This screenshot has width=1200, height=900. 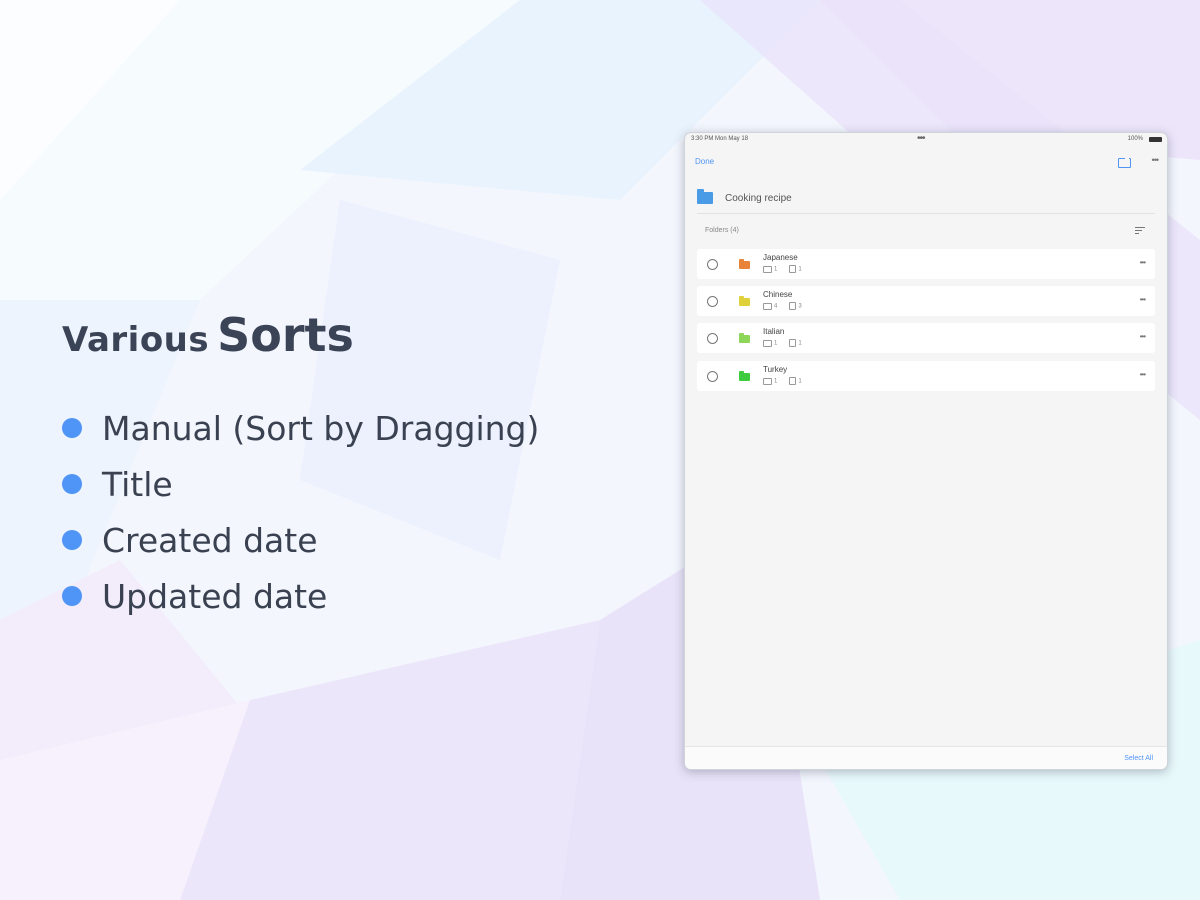 What do you see at coordinates (1138, 758) in the screenshot?
I see `select-all-button: Select All` at bounding box center [1138, 758].